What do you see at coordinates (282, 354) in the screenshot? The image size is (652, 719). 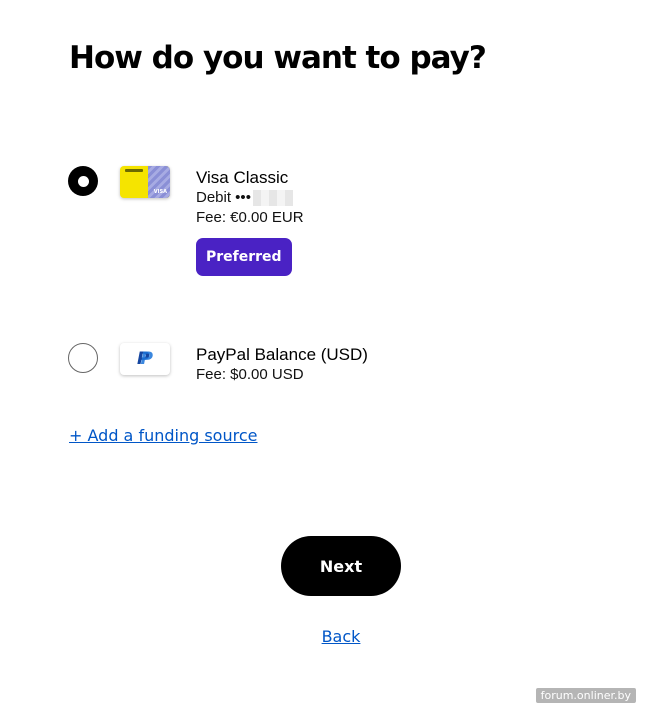 I see `option-name: PayPal Balance (USD)` at bounding box center [282, 354].